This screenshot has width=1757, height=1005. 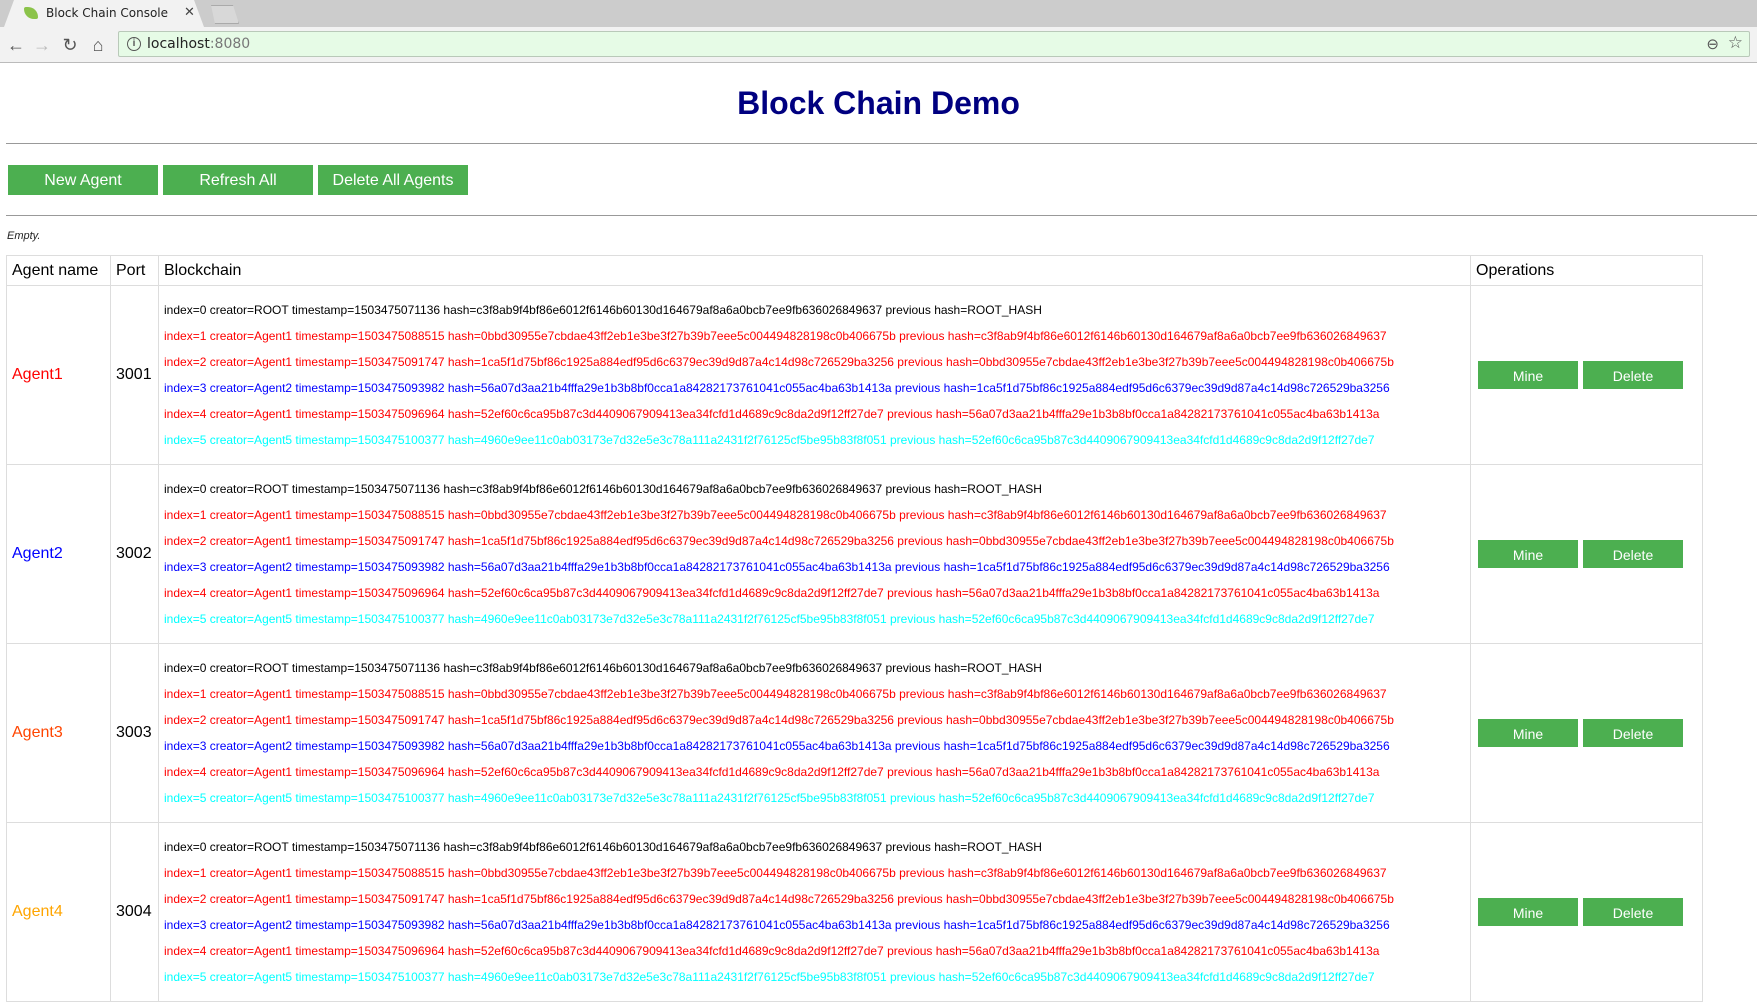 What do you see at coordinates (37, 553) in the screenshot?
I see `agent-name: Agent2` at bounding box center [37, 553].